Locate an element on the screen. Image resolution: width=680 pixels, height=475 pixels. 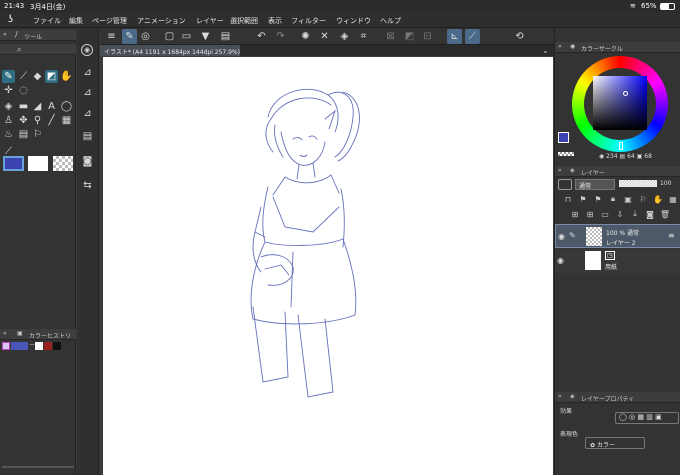
create-mask-icon: ◙ is located at coordinates (650, 214).